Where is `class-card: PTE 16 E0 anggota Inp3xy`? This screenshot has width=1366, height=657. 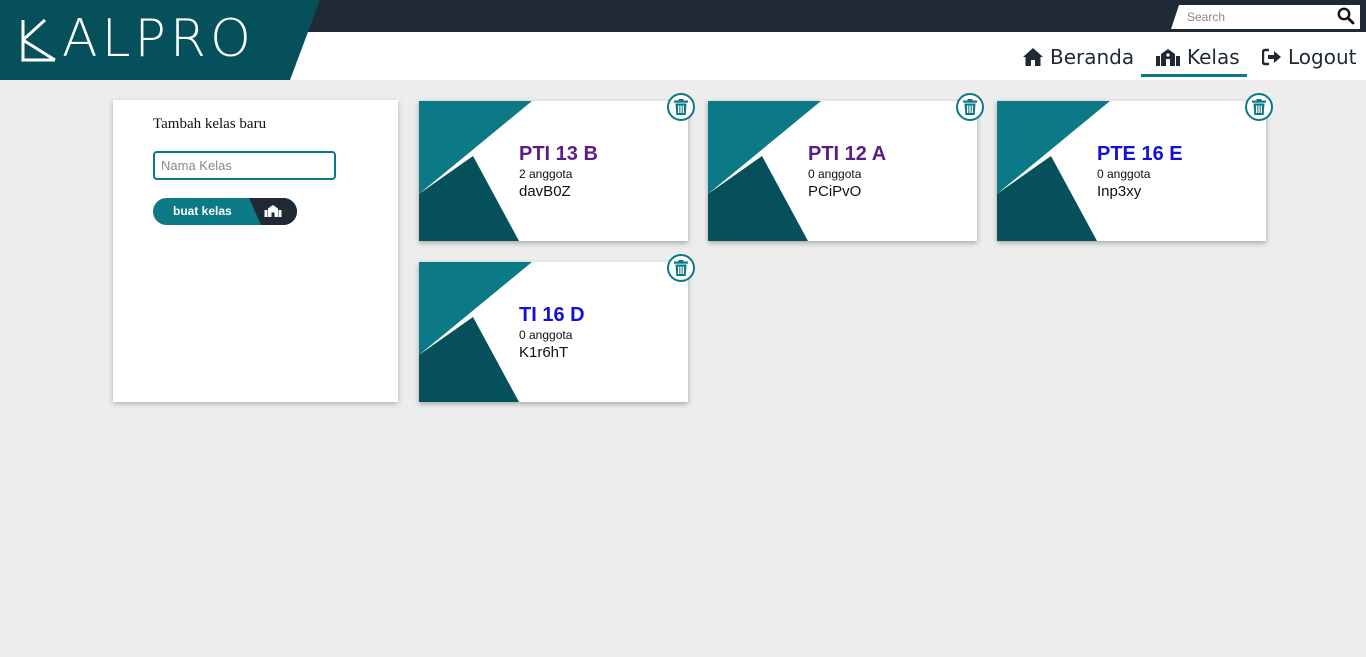 class-card: PTE 16 E0 anggota Inp3xy is located at coordinates (1131, 171).